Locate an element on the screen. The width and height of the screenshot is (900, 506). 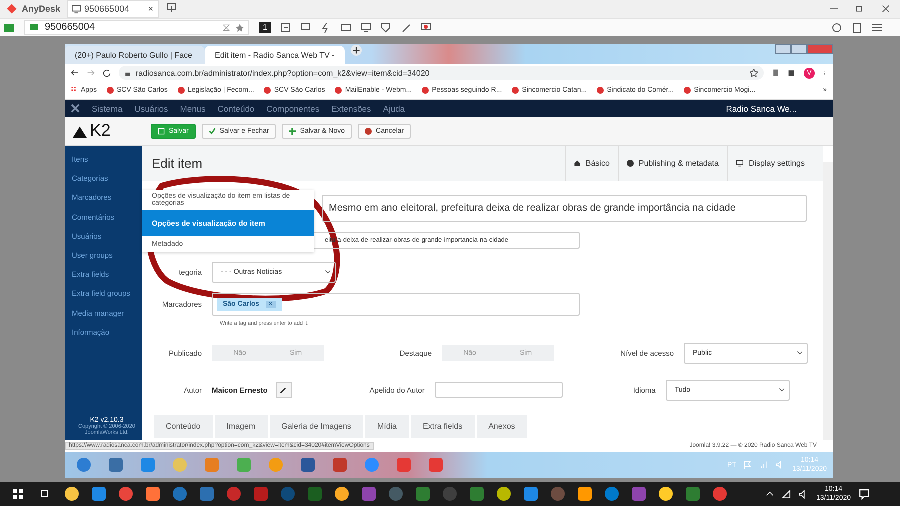
content-tab: Imagem is located at coordinates (241, 426).